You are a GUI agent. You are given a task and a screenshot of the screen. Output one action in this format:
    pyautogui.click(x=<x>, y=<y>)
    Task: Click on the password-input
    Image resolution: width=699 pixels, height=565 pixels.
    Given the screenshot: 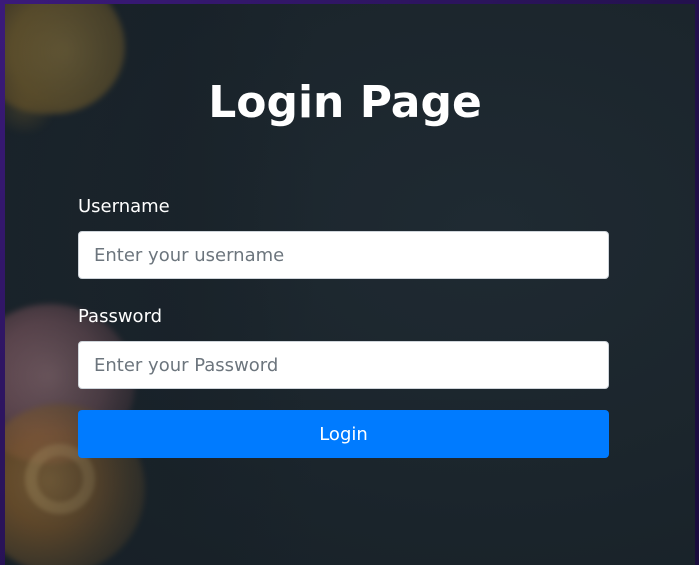 What is the action you would take?
    pyautogui.click(x=343, y=365)
    